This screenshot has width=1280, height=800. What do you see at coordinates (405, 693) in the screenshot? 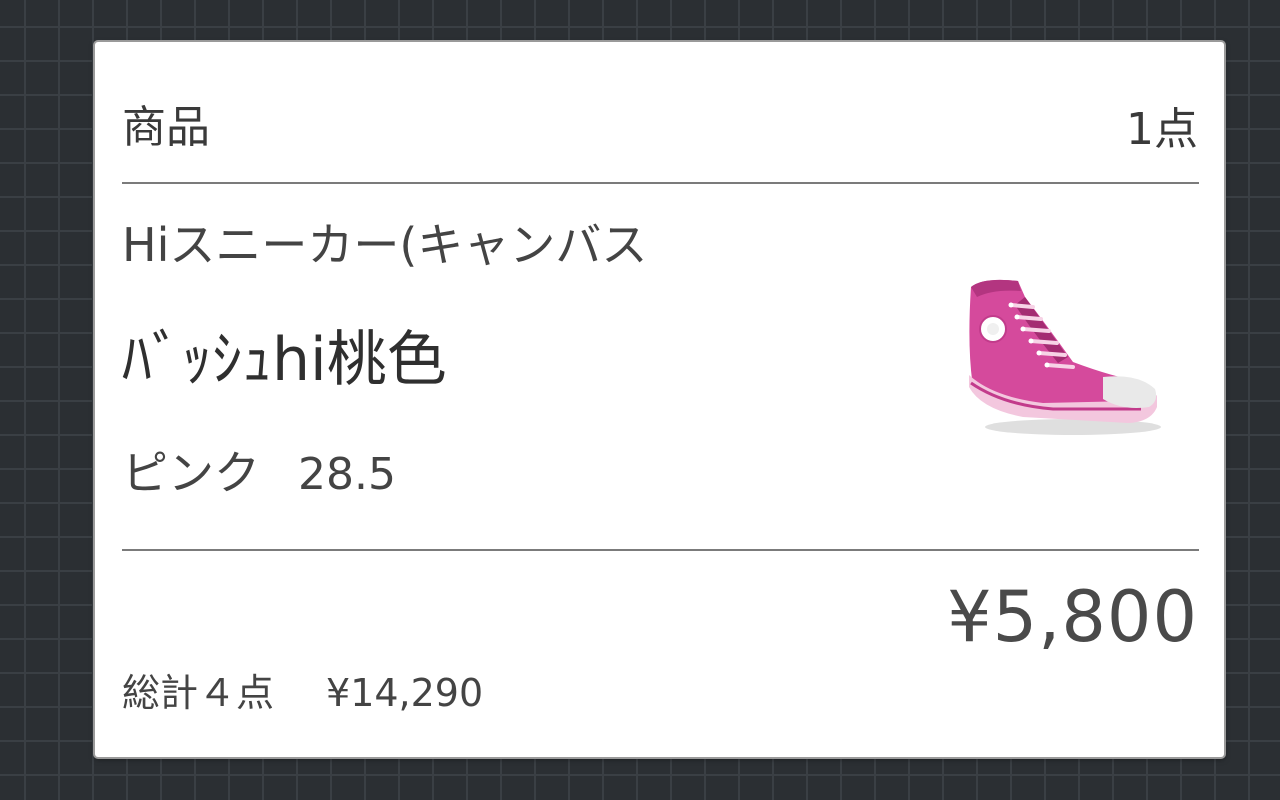
I see `total-amount: ¥14,290` at bounding box center [405, 693].